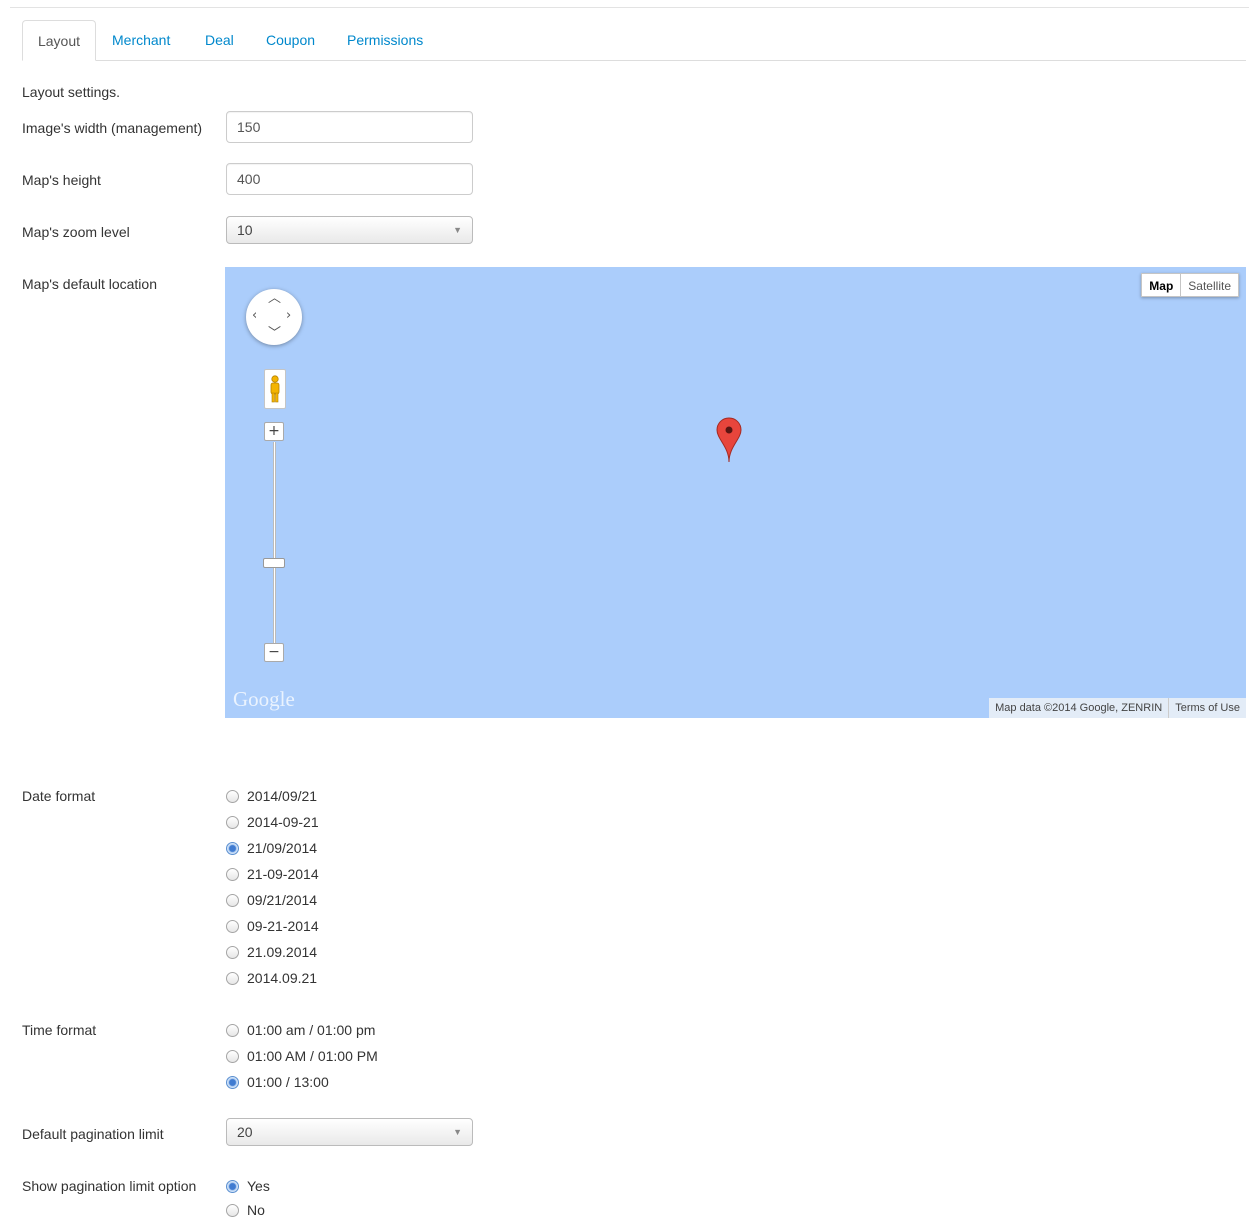 The width and height of the screenshot is (1249, 1220). I want to click on date-format-option: 21-09-2014, so click(272, 874).